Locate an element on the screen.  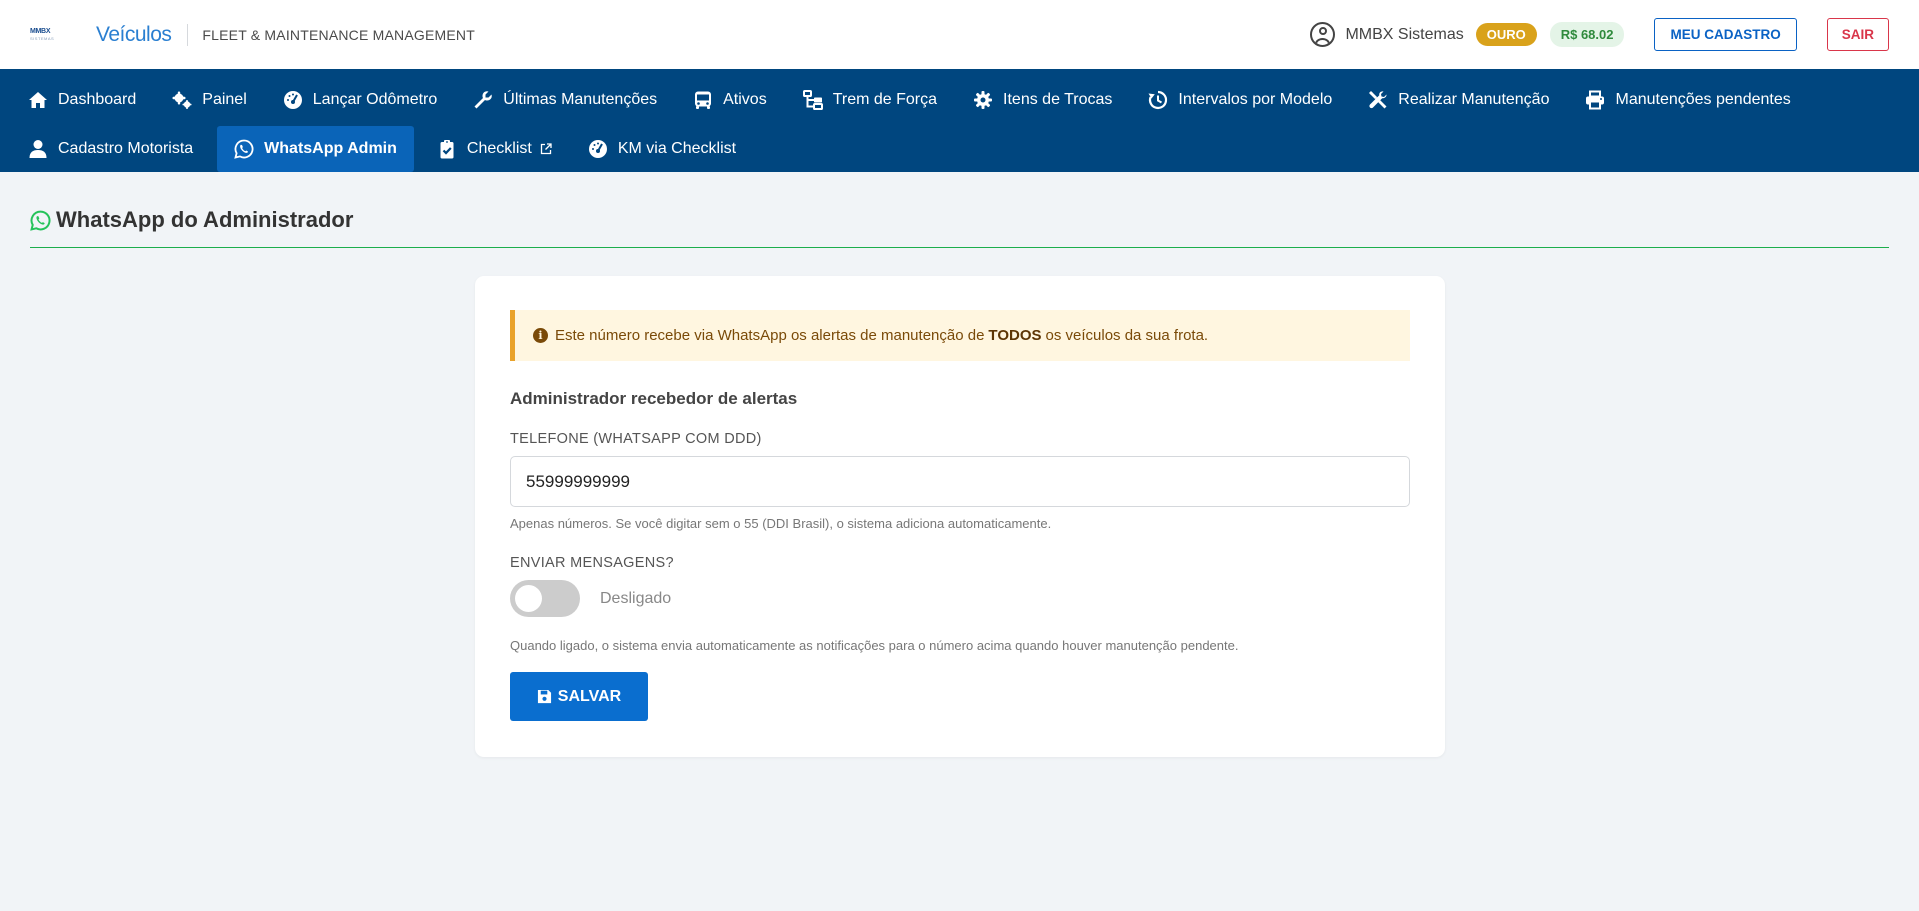
nav-item-ultimas-manutencoes: Últimas Manutenções is located at coordinates (565, 100).